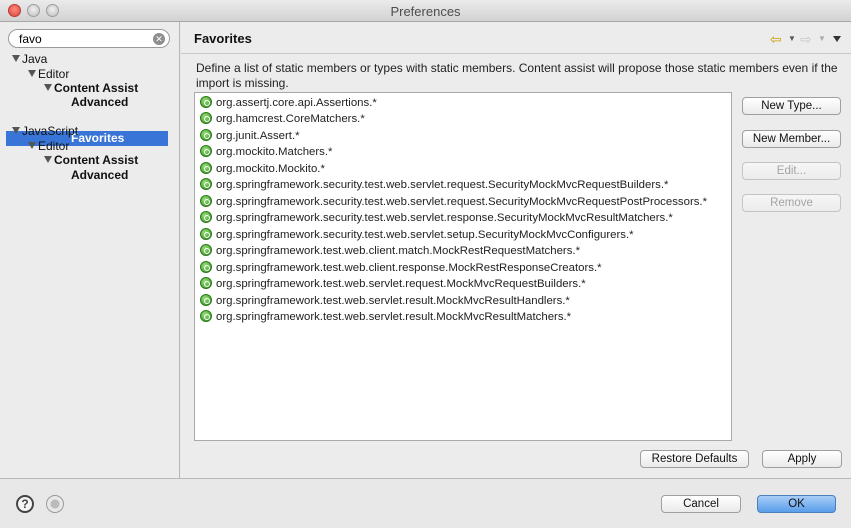 Image resolution: width=851 pixels, height=528 pixels. I want to click on restore-defaults-button: Restore Defaults, so click(694, 459).